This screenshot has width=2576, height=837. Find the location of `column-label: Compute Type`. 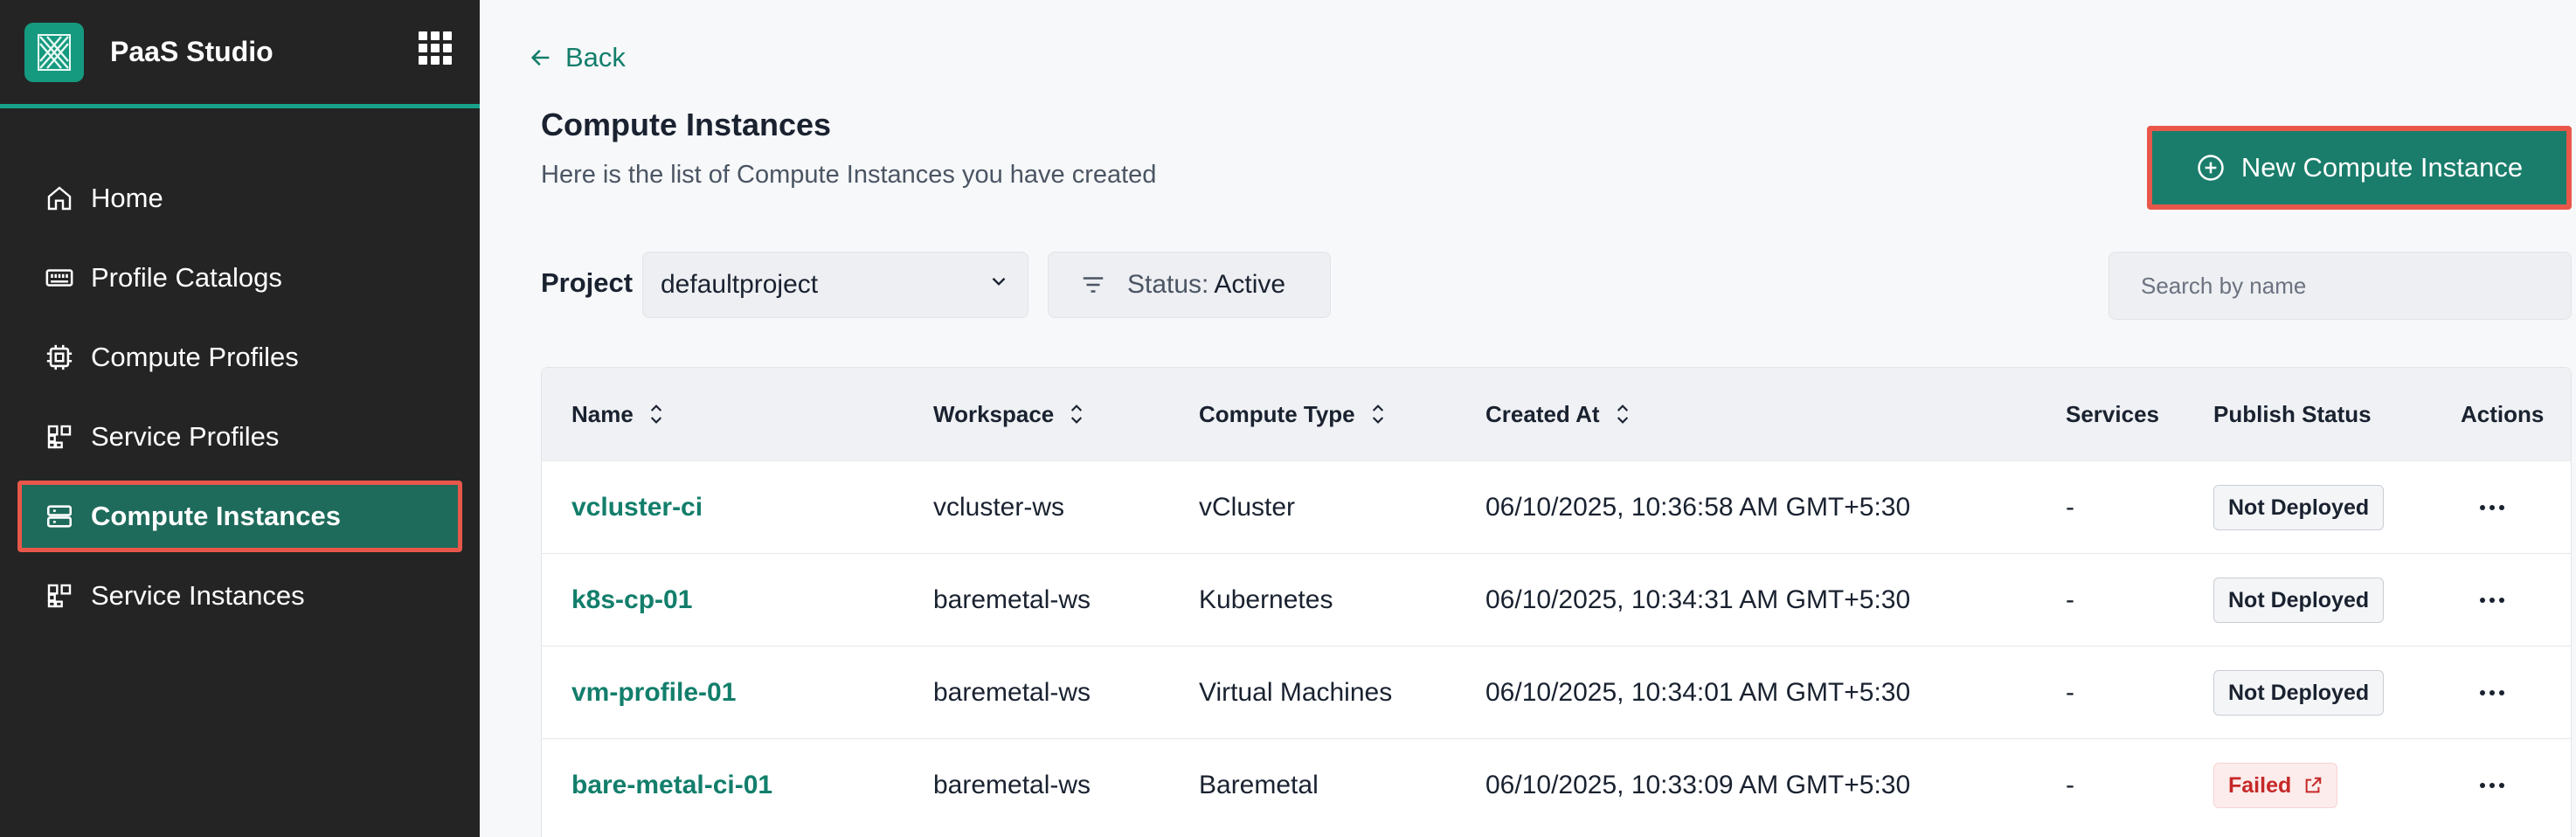

column-label: Compute Type is located at coordinates (1277, 413).